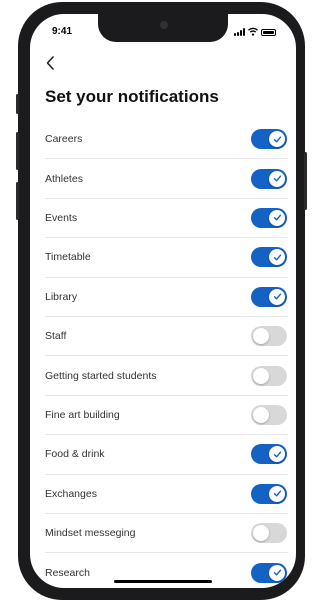  I want to click on notification-row: Food & drink, so click(166, 455).